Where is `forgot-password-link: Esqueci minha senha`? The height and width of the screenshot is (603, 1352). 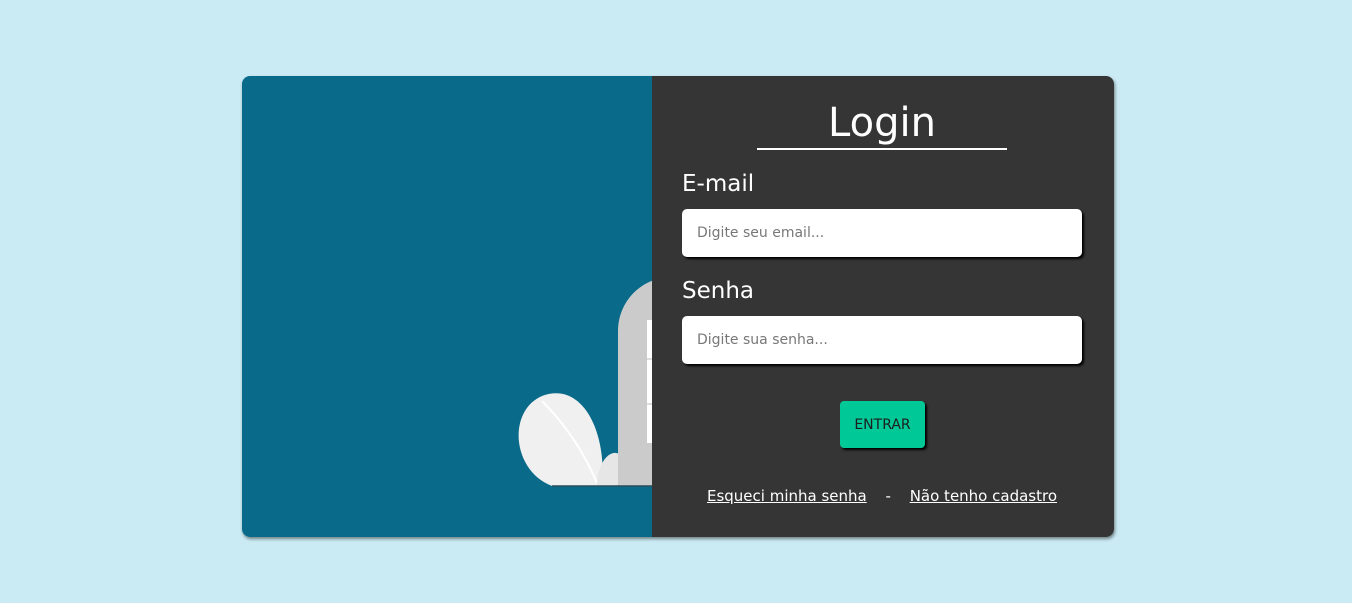 forgot-password-link: Esqueci minha senha is located at coordinates (787, 496).